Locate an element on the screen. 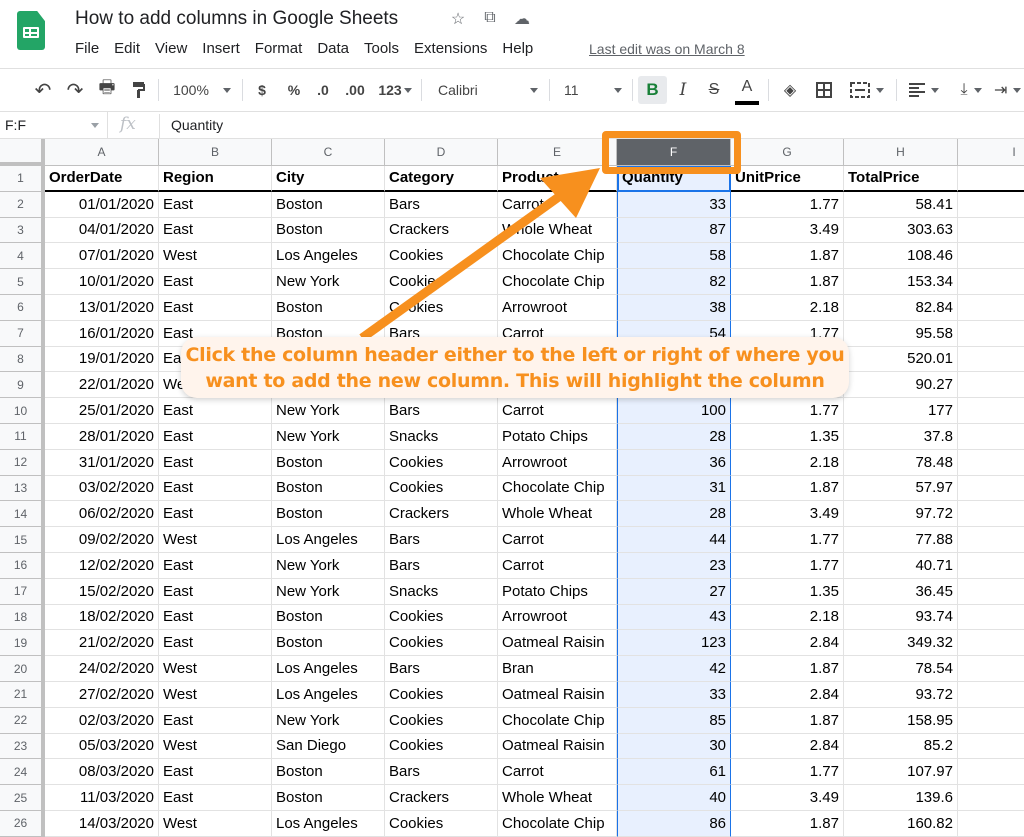  cell-f: 43 is located at coordinates (674, 617).